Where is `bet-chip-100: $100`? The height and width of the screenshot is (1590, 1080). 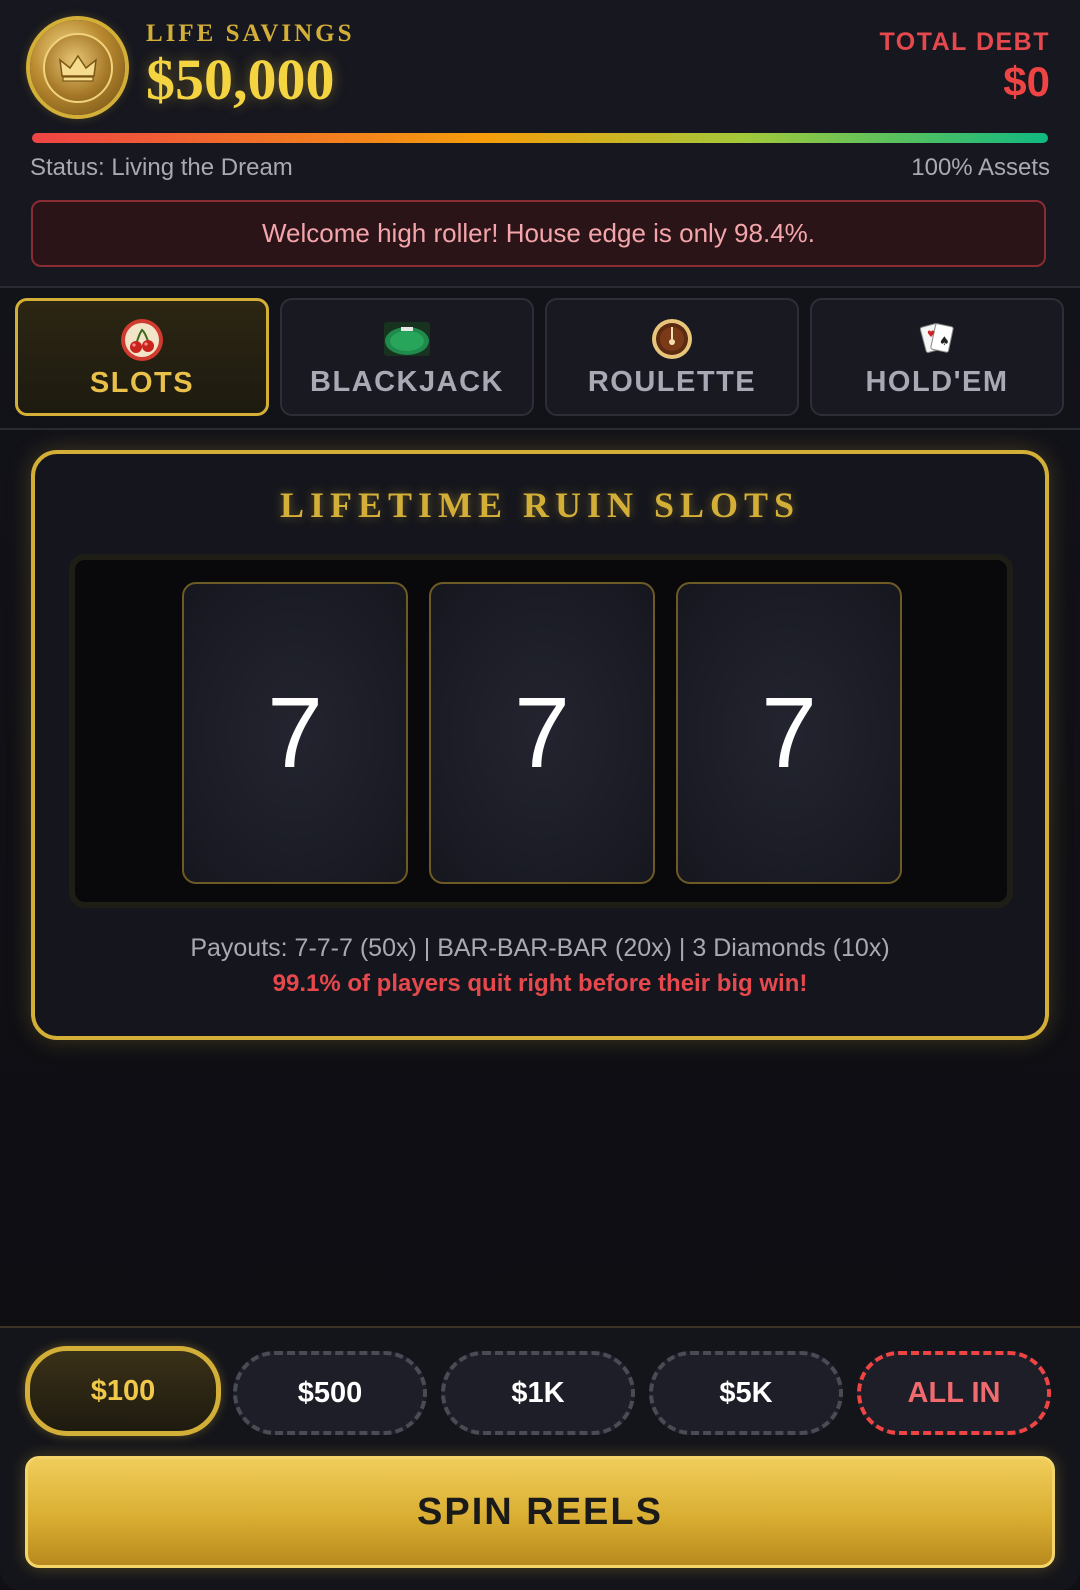
bet-chip-100: $100 is located at coordinates (123, 1391).